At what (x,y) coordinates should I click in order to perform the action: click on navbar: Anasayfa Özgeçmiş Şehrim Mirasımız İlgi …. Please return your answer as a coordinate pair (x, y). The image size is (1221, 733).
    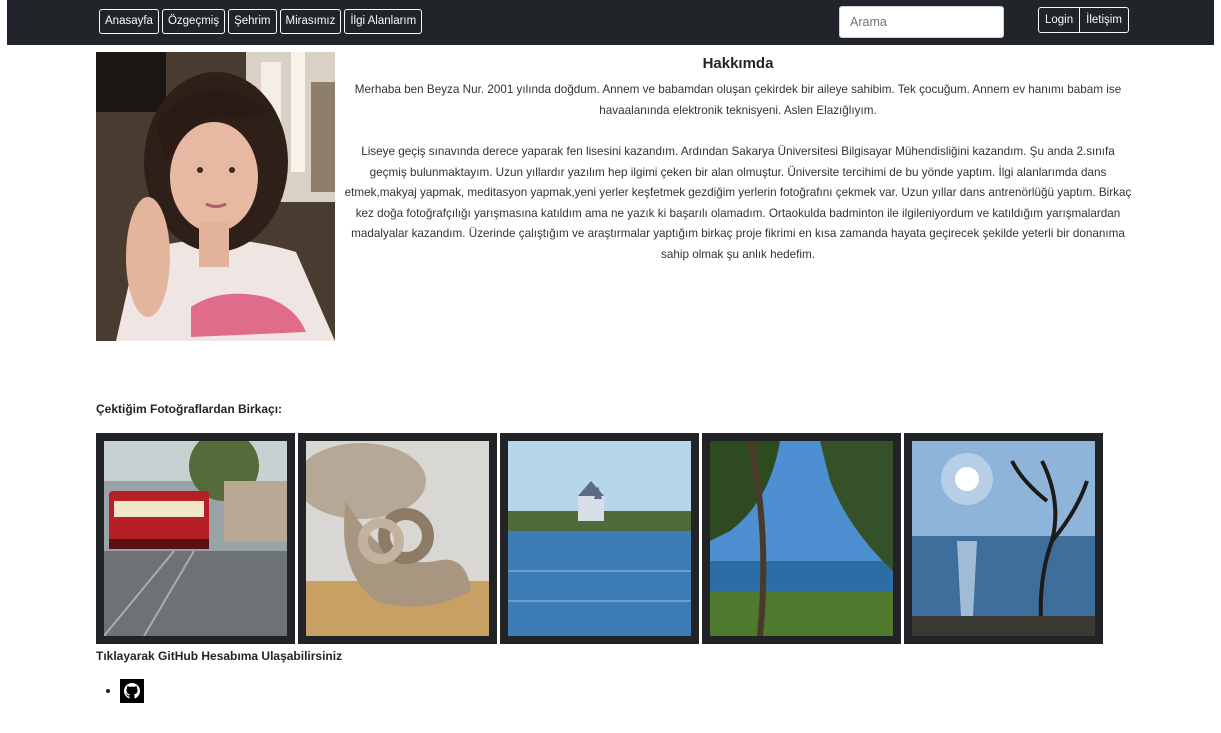
    Looking at the image, I should click on (610, 22).